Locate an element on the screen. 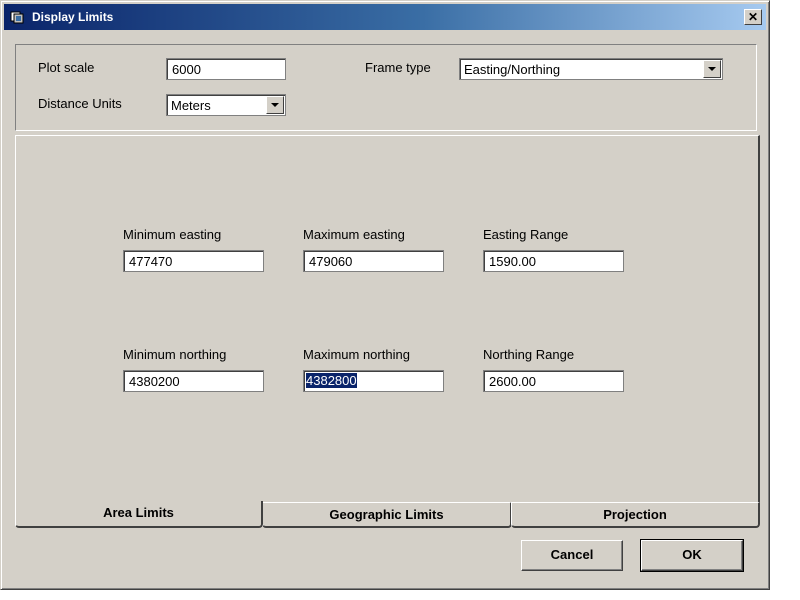 The image size is (800, 600). min-northing-label: Minimum northing is located at coordinates (175, 354).